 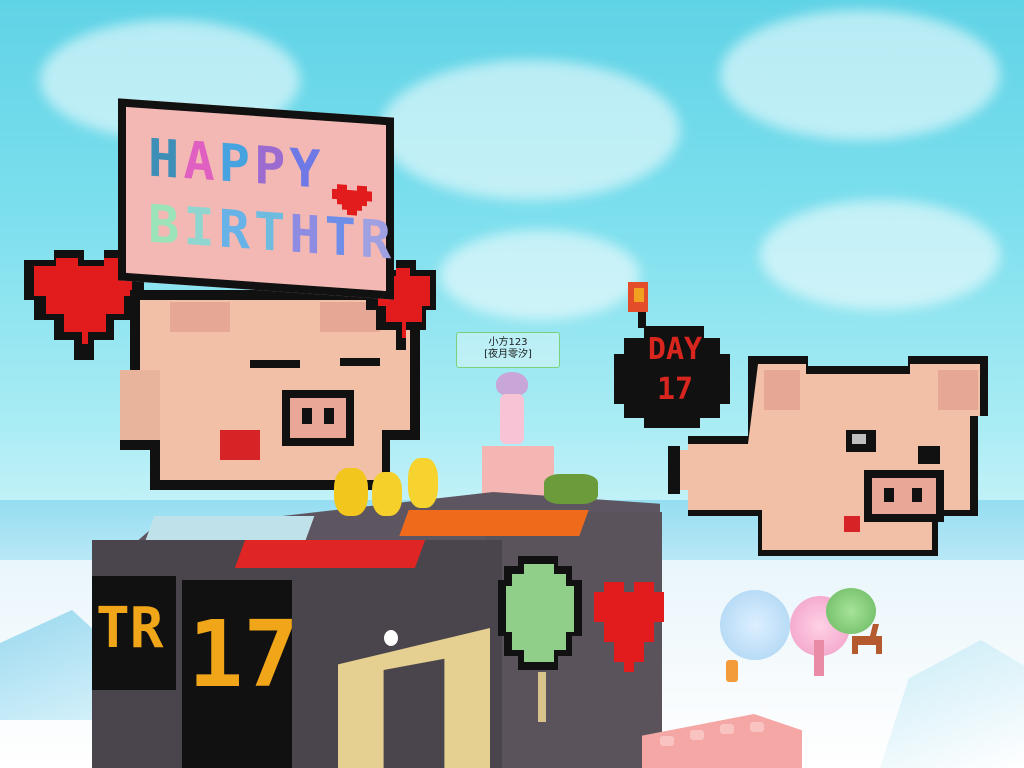 What do you see at coordinates (391, 638) in the screenshot?
I see `small-figure` at bounding box center [391, 638].